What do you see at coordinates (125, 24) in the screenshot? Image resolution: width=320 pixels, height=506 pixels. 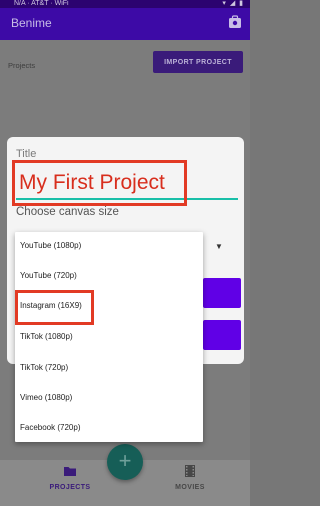 I see `app-bar: Benime` at bounding box center [125, 24].